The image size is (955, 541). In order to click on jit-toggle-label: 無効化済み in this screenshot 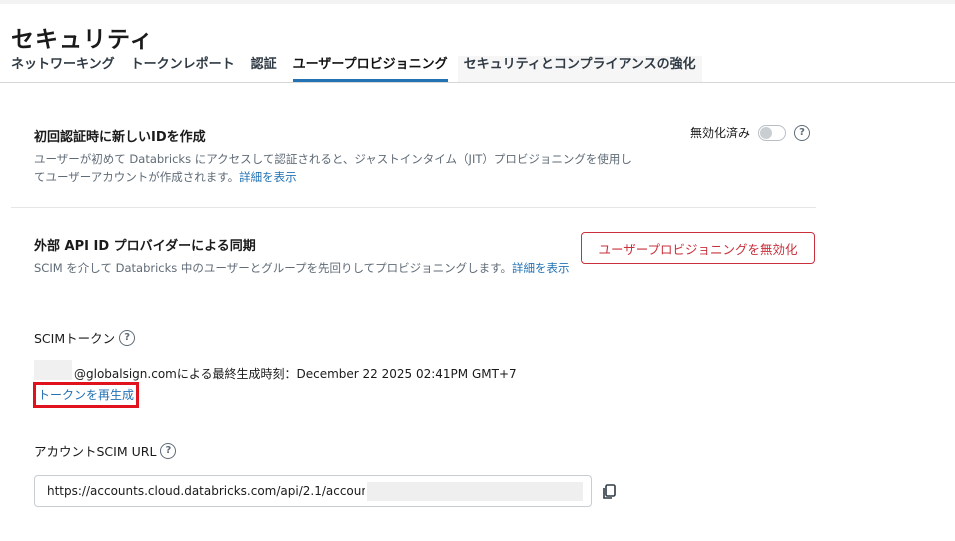, I will do `click(720, 133)`.